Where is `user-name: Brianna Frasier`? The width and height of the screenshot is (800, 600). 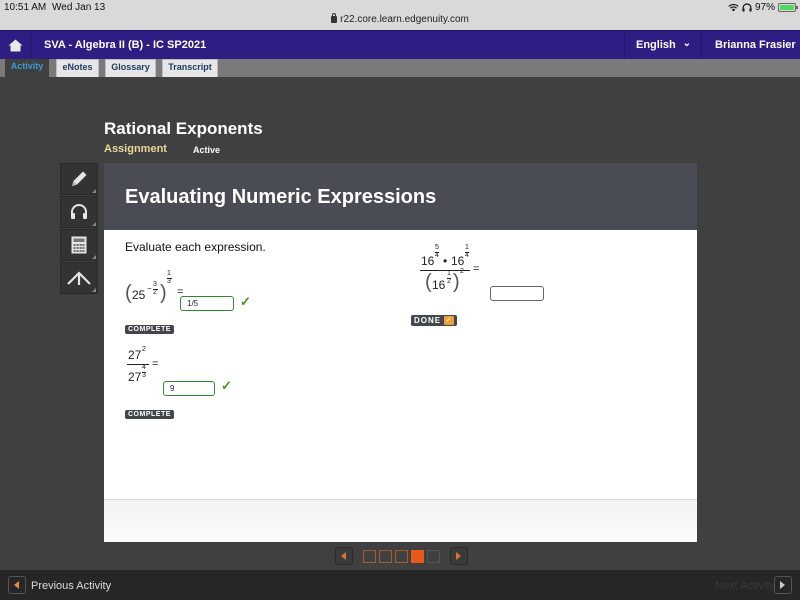
user-name: Brianna Frasier is located at coordinates (755, 45).